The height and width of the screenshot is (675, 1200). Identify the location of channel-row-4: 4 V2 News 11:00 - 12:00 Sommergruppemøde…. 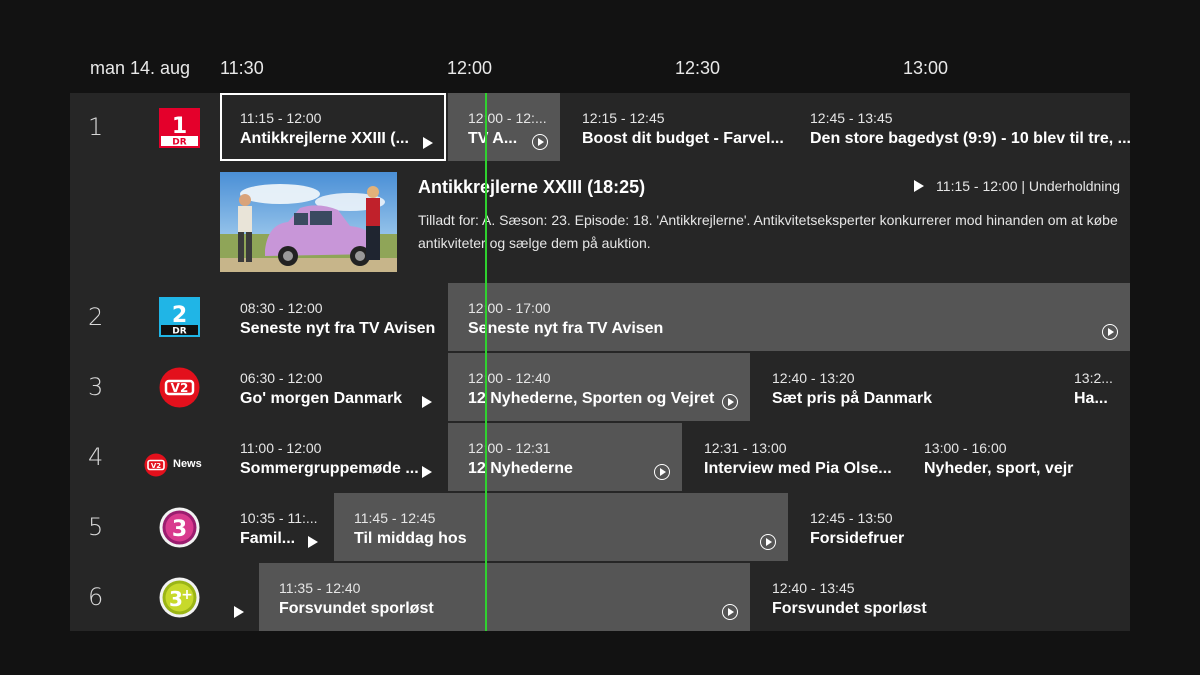
(600, 457).